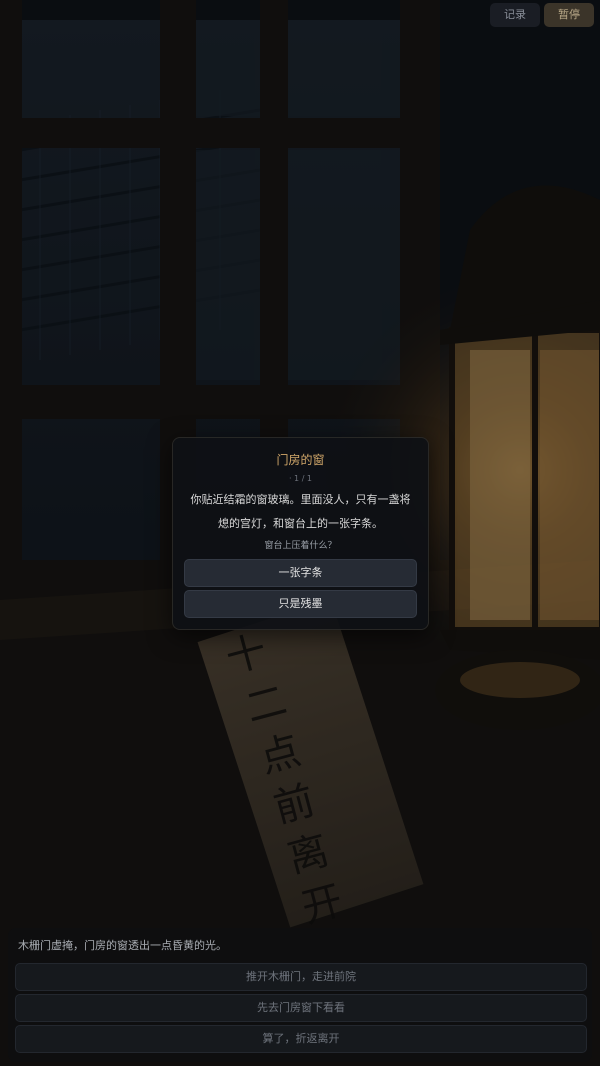  I want to click on dialog-body-line-2: 熄的宫灯，和窗台上的一张字条。, so click(300, 523).